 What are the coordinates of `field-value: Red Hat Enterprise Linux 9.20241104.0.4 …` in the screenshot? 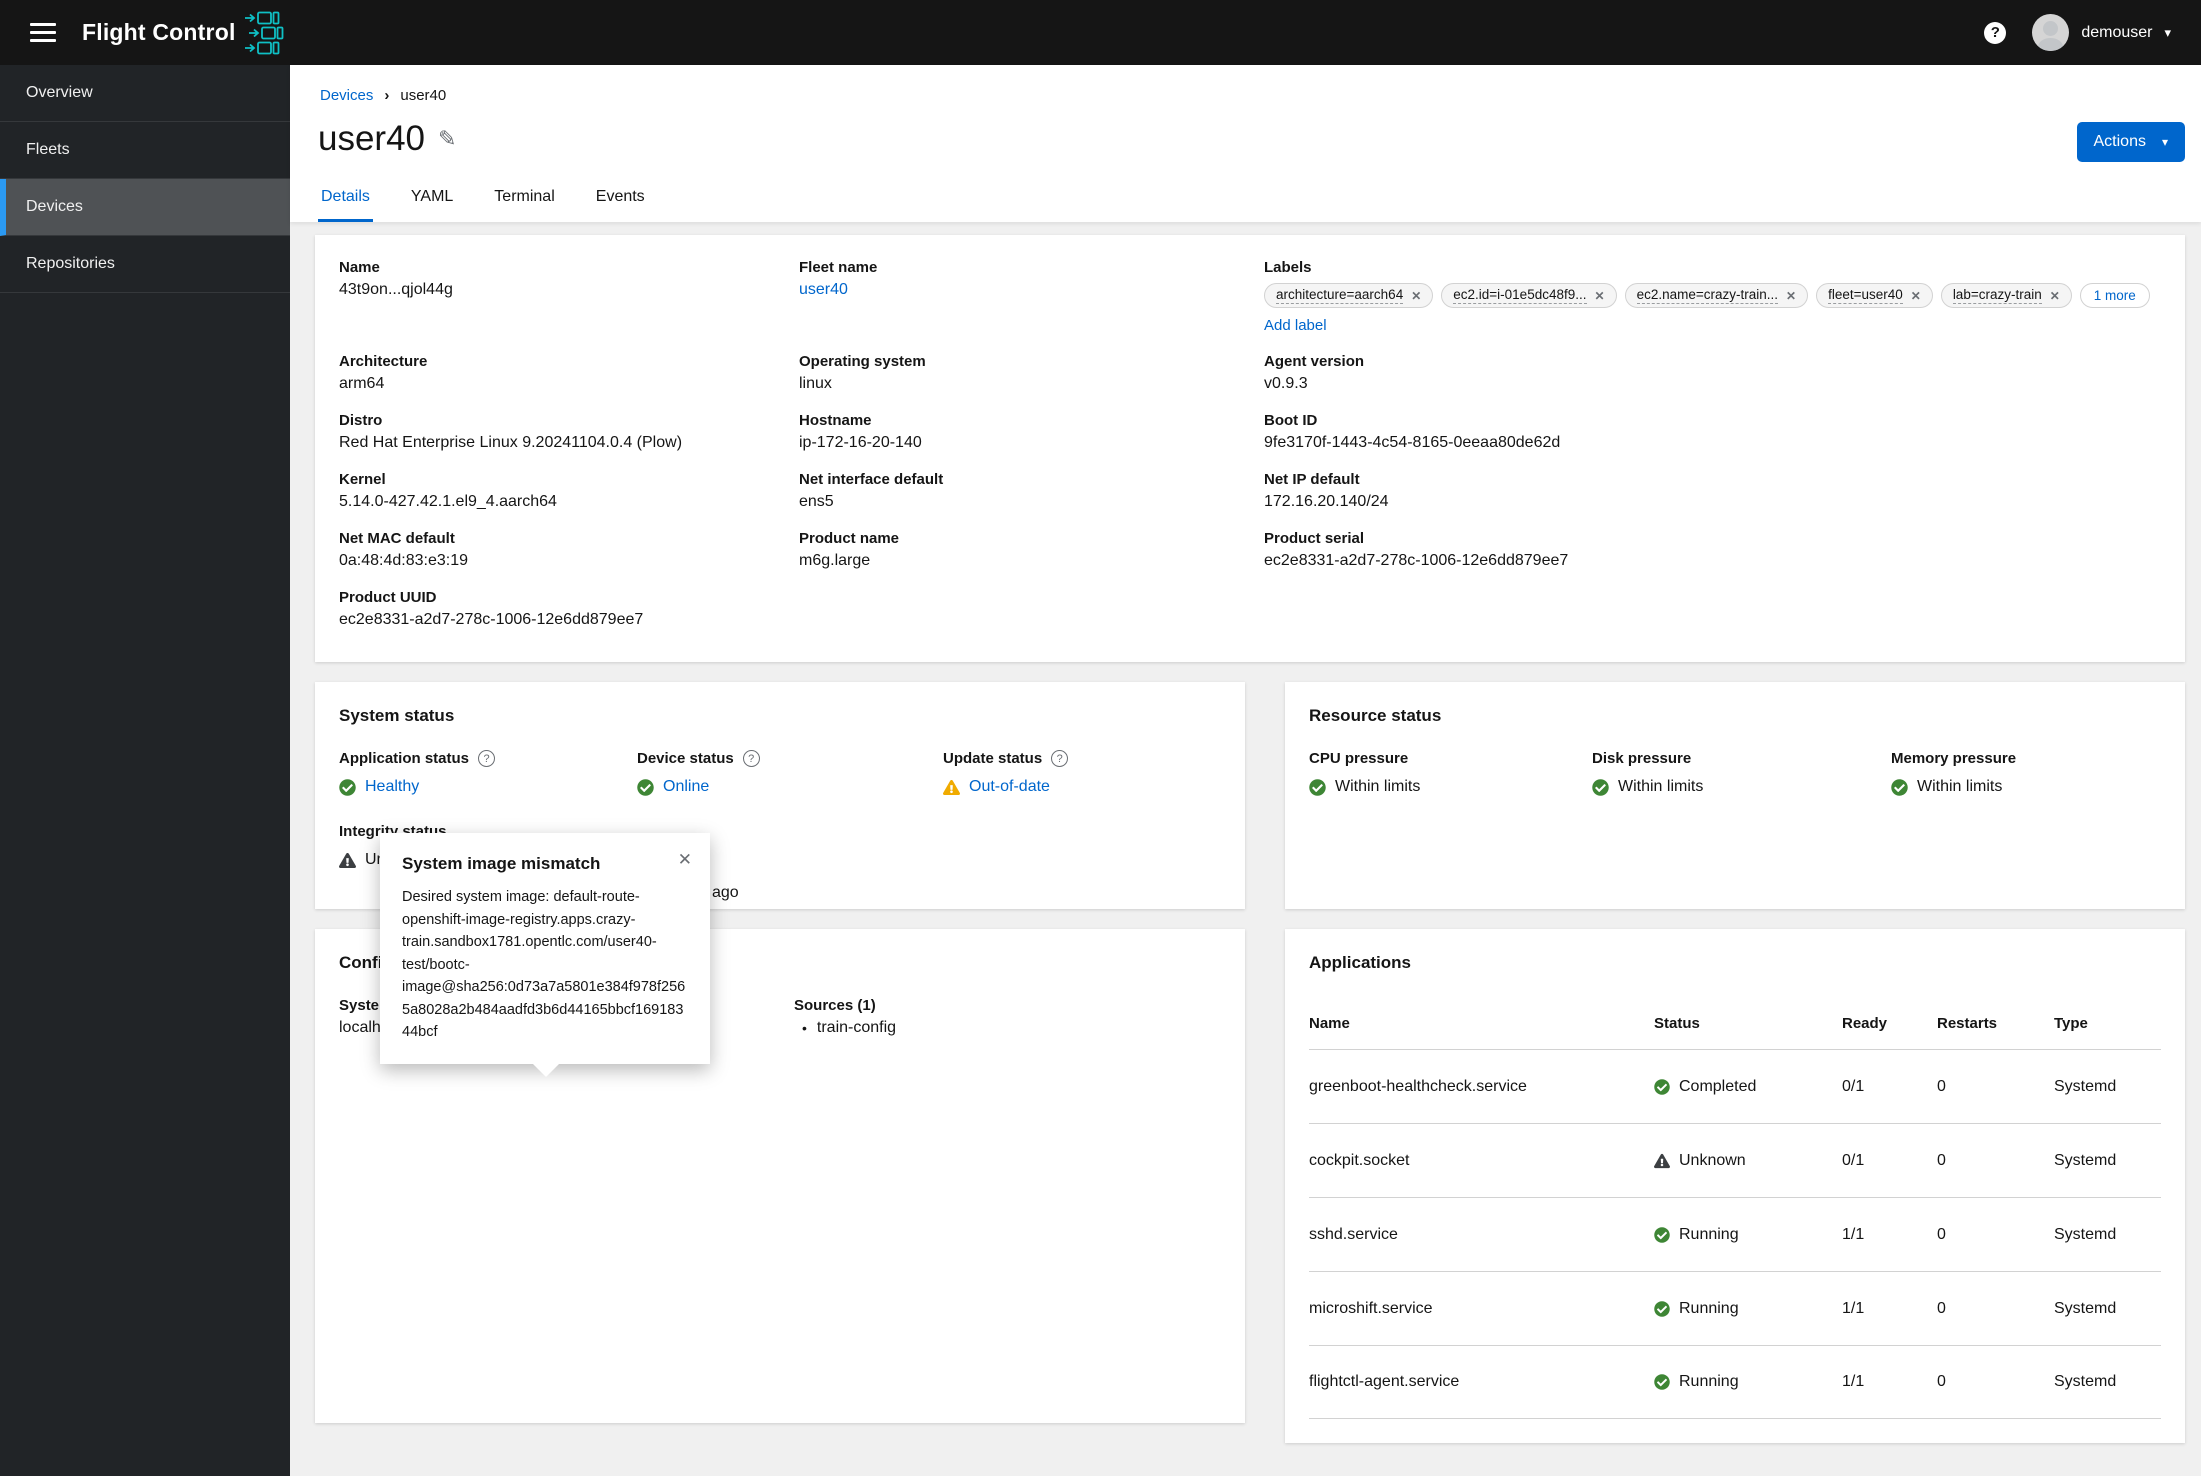 It's located at (511, 442).